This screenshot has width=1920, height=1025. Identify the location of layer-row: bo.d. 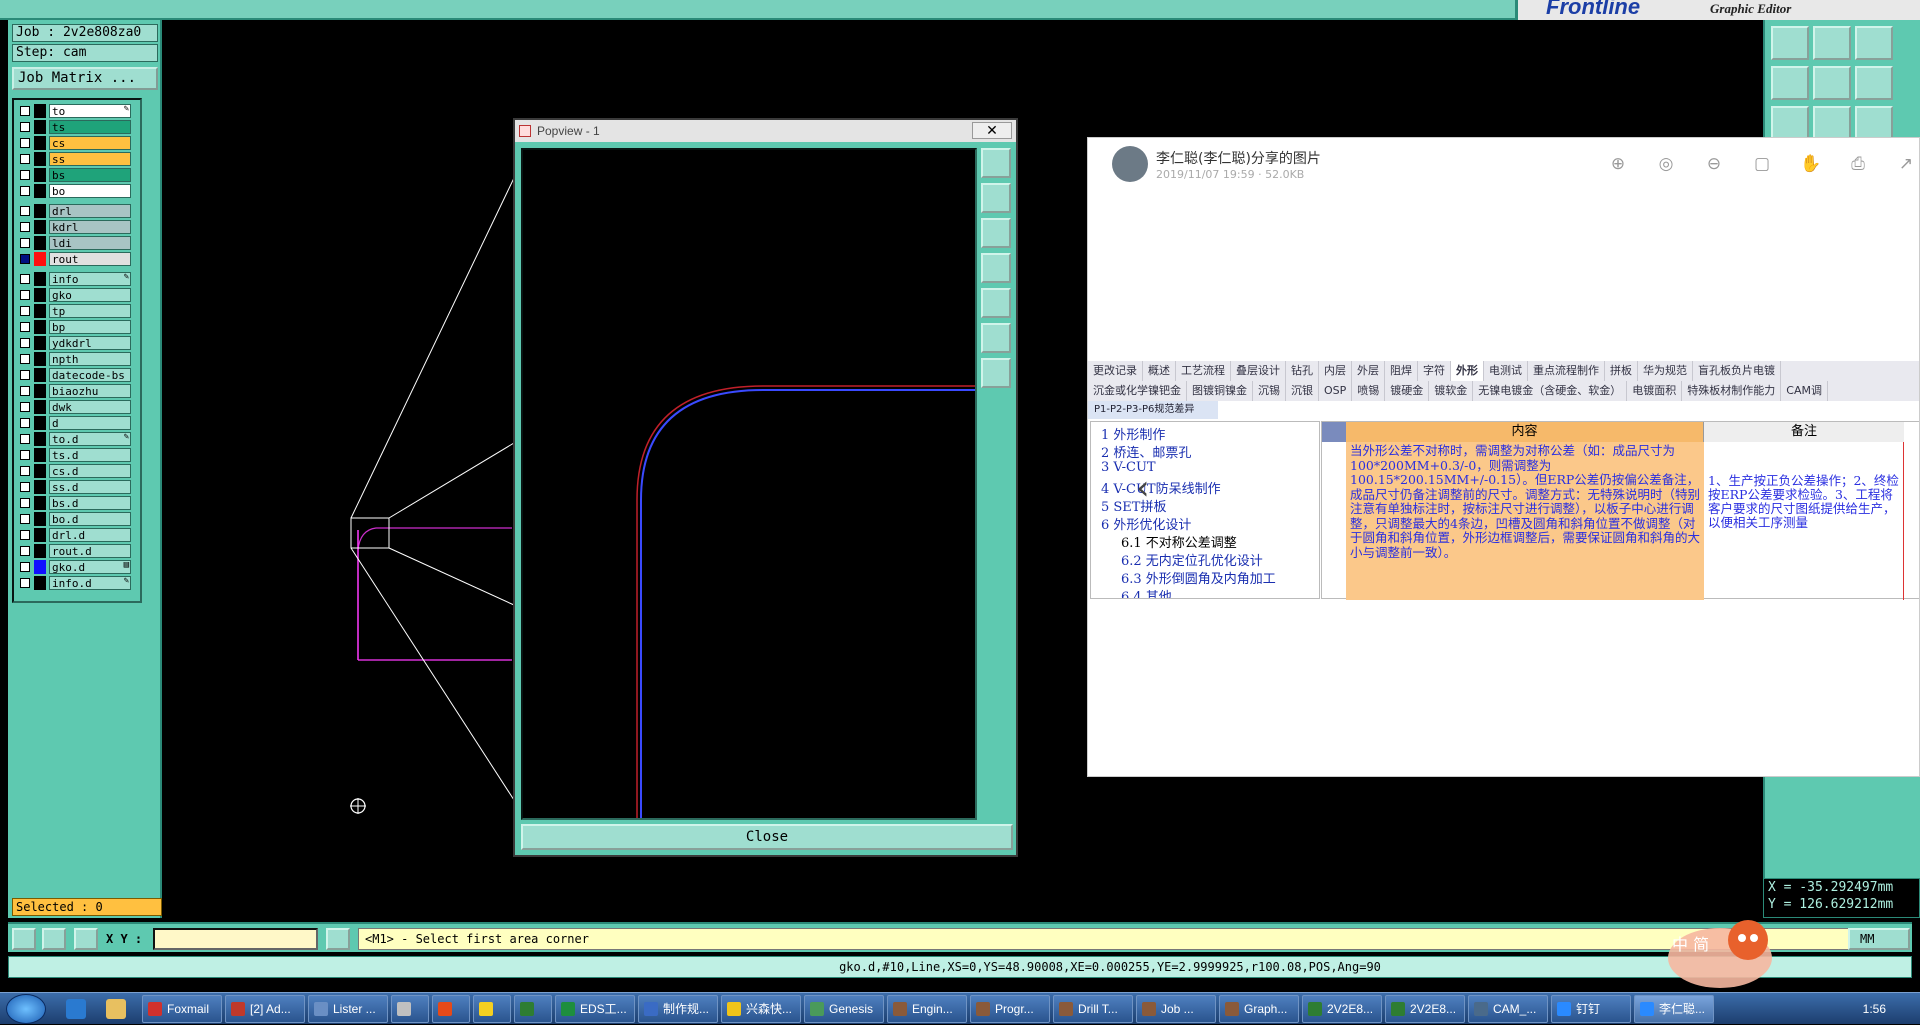
(77, 519).